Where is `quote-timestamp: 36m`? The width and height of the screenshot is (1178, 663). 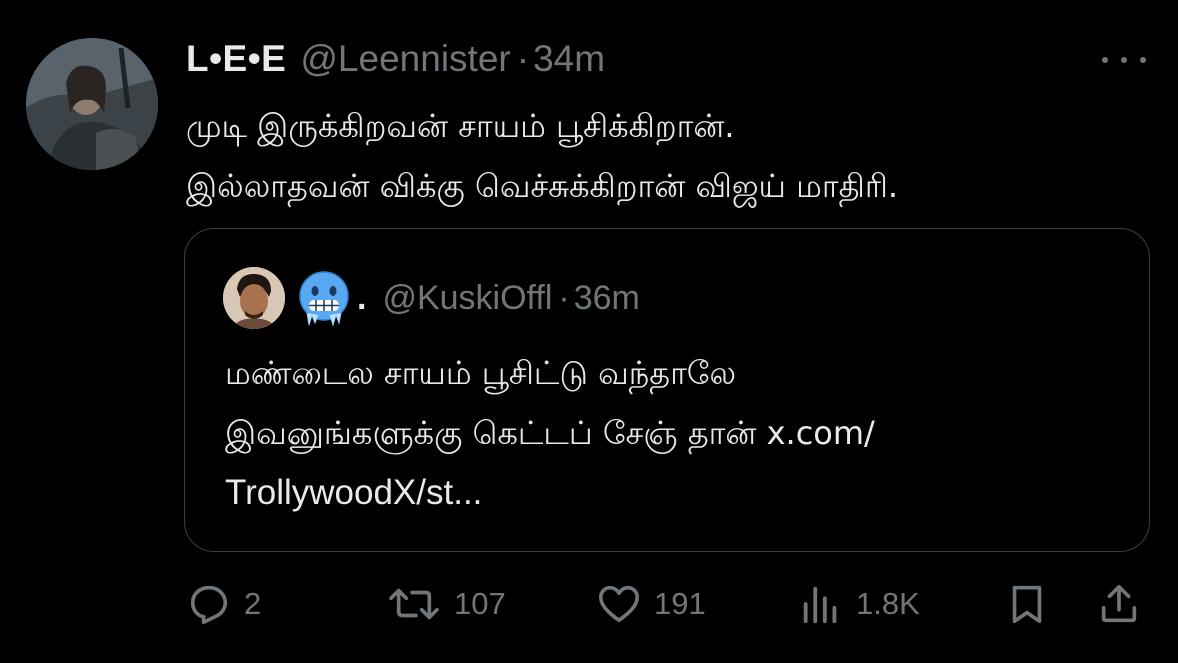
quote-timestamp: 36m is located at coordinates (607, 298).